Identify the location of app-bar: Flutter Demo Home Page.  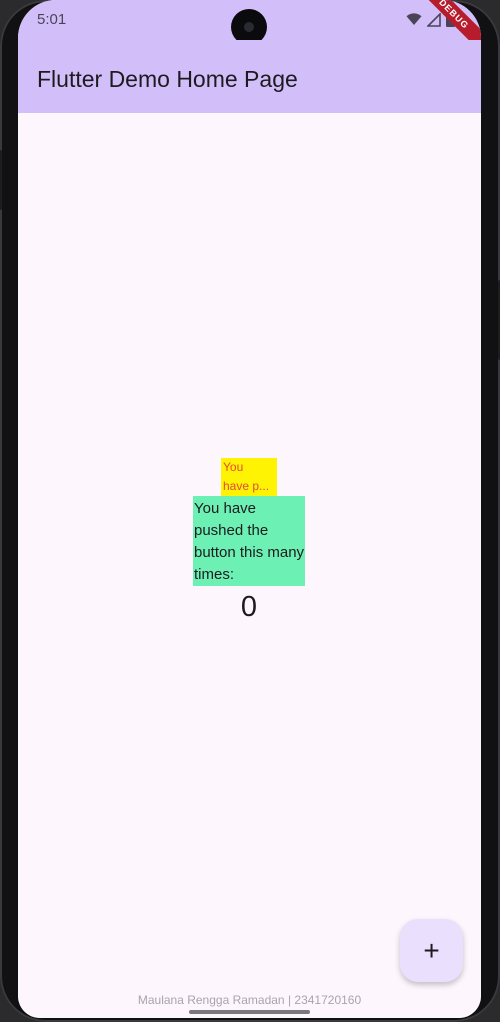
(249, 76).